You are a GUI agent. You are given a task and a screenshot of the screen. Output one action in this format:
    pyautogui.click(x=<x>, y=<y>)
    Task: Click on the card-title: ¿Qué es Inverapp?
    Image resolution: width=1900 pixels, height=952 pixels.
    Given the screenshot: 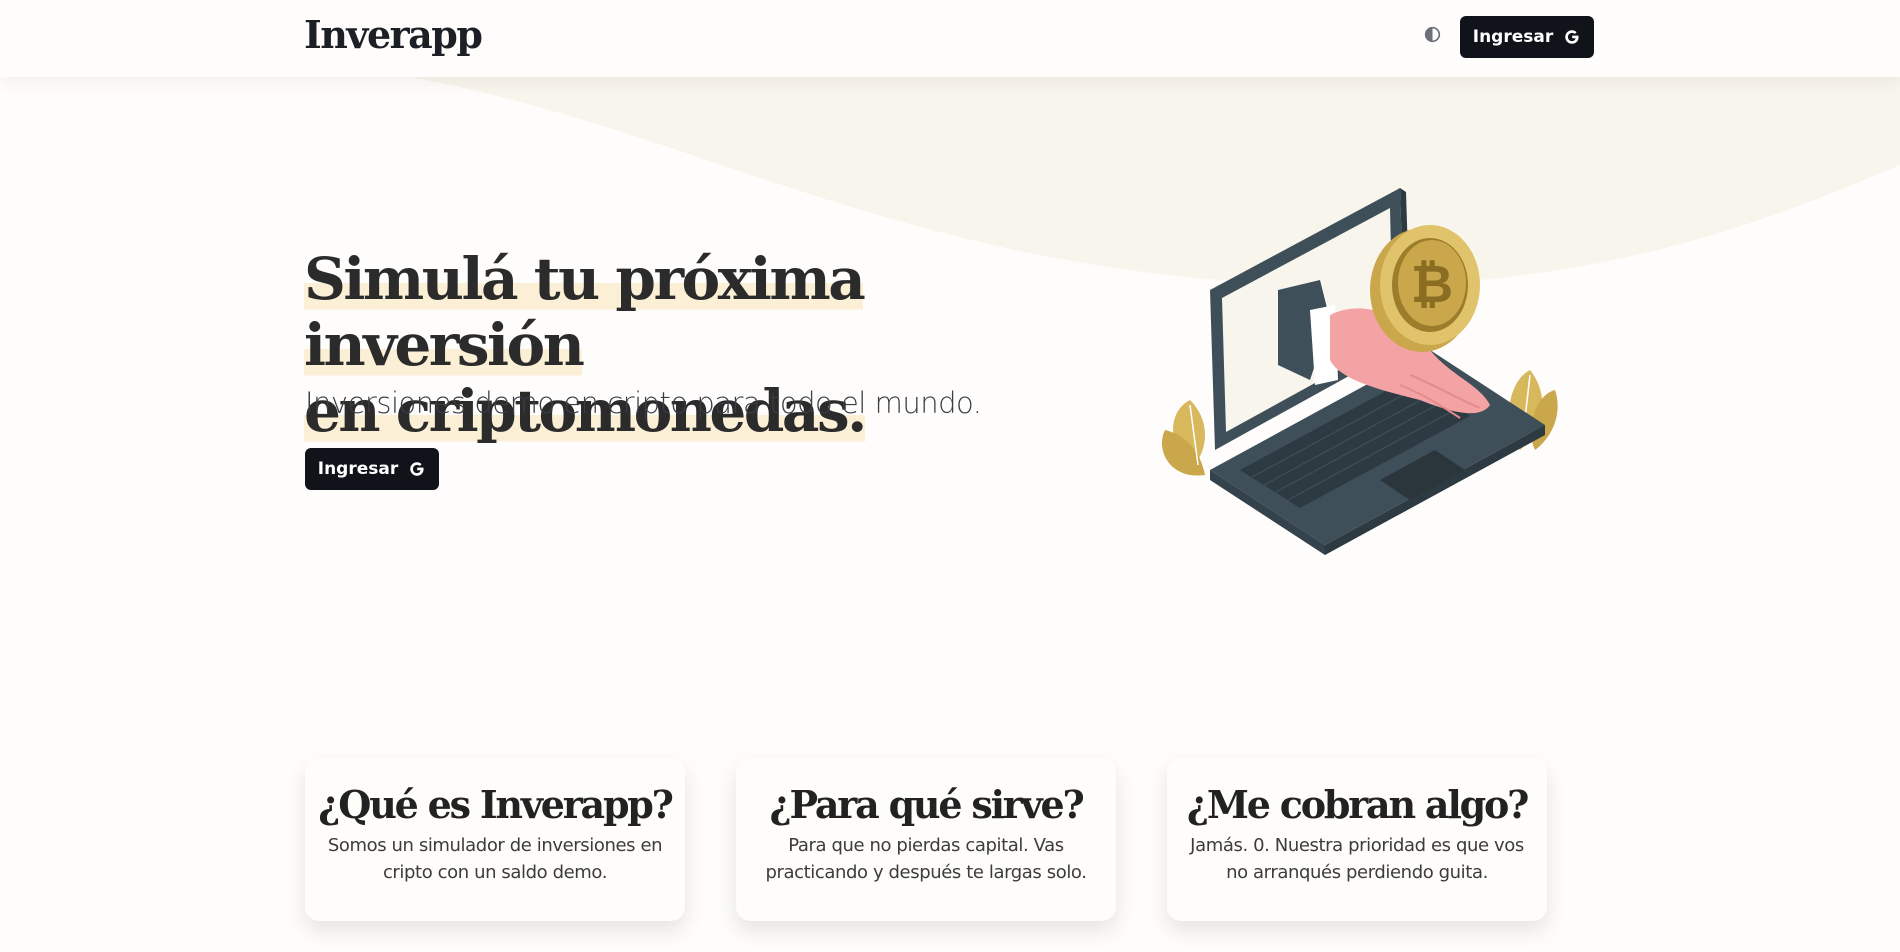 What is the action you would take?
    pyautogui.click(x=496, y=804)
    